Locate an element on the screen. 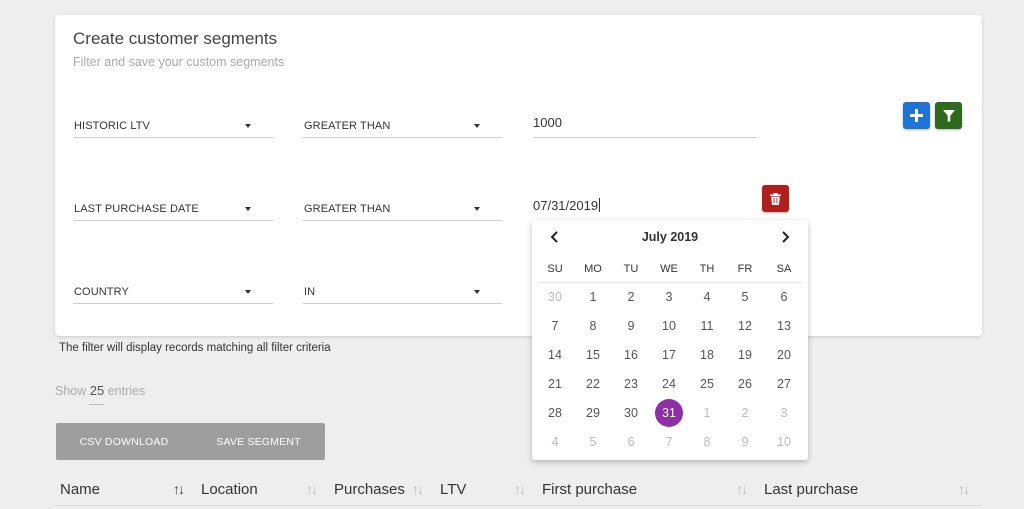 The height and width of the screenshot is (509, 1024). plus-icon is located at coordinates (916, 115).